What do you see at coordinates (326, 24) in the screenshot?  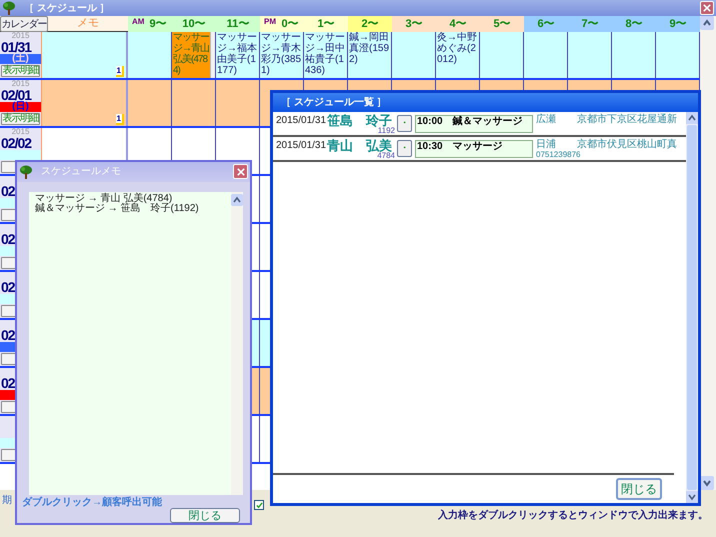 I see `time-label: 1〜` at bounding box center [326, 24].